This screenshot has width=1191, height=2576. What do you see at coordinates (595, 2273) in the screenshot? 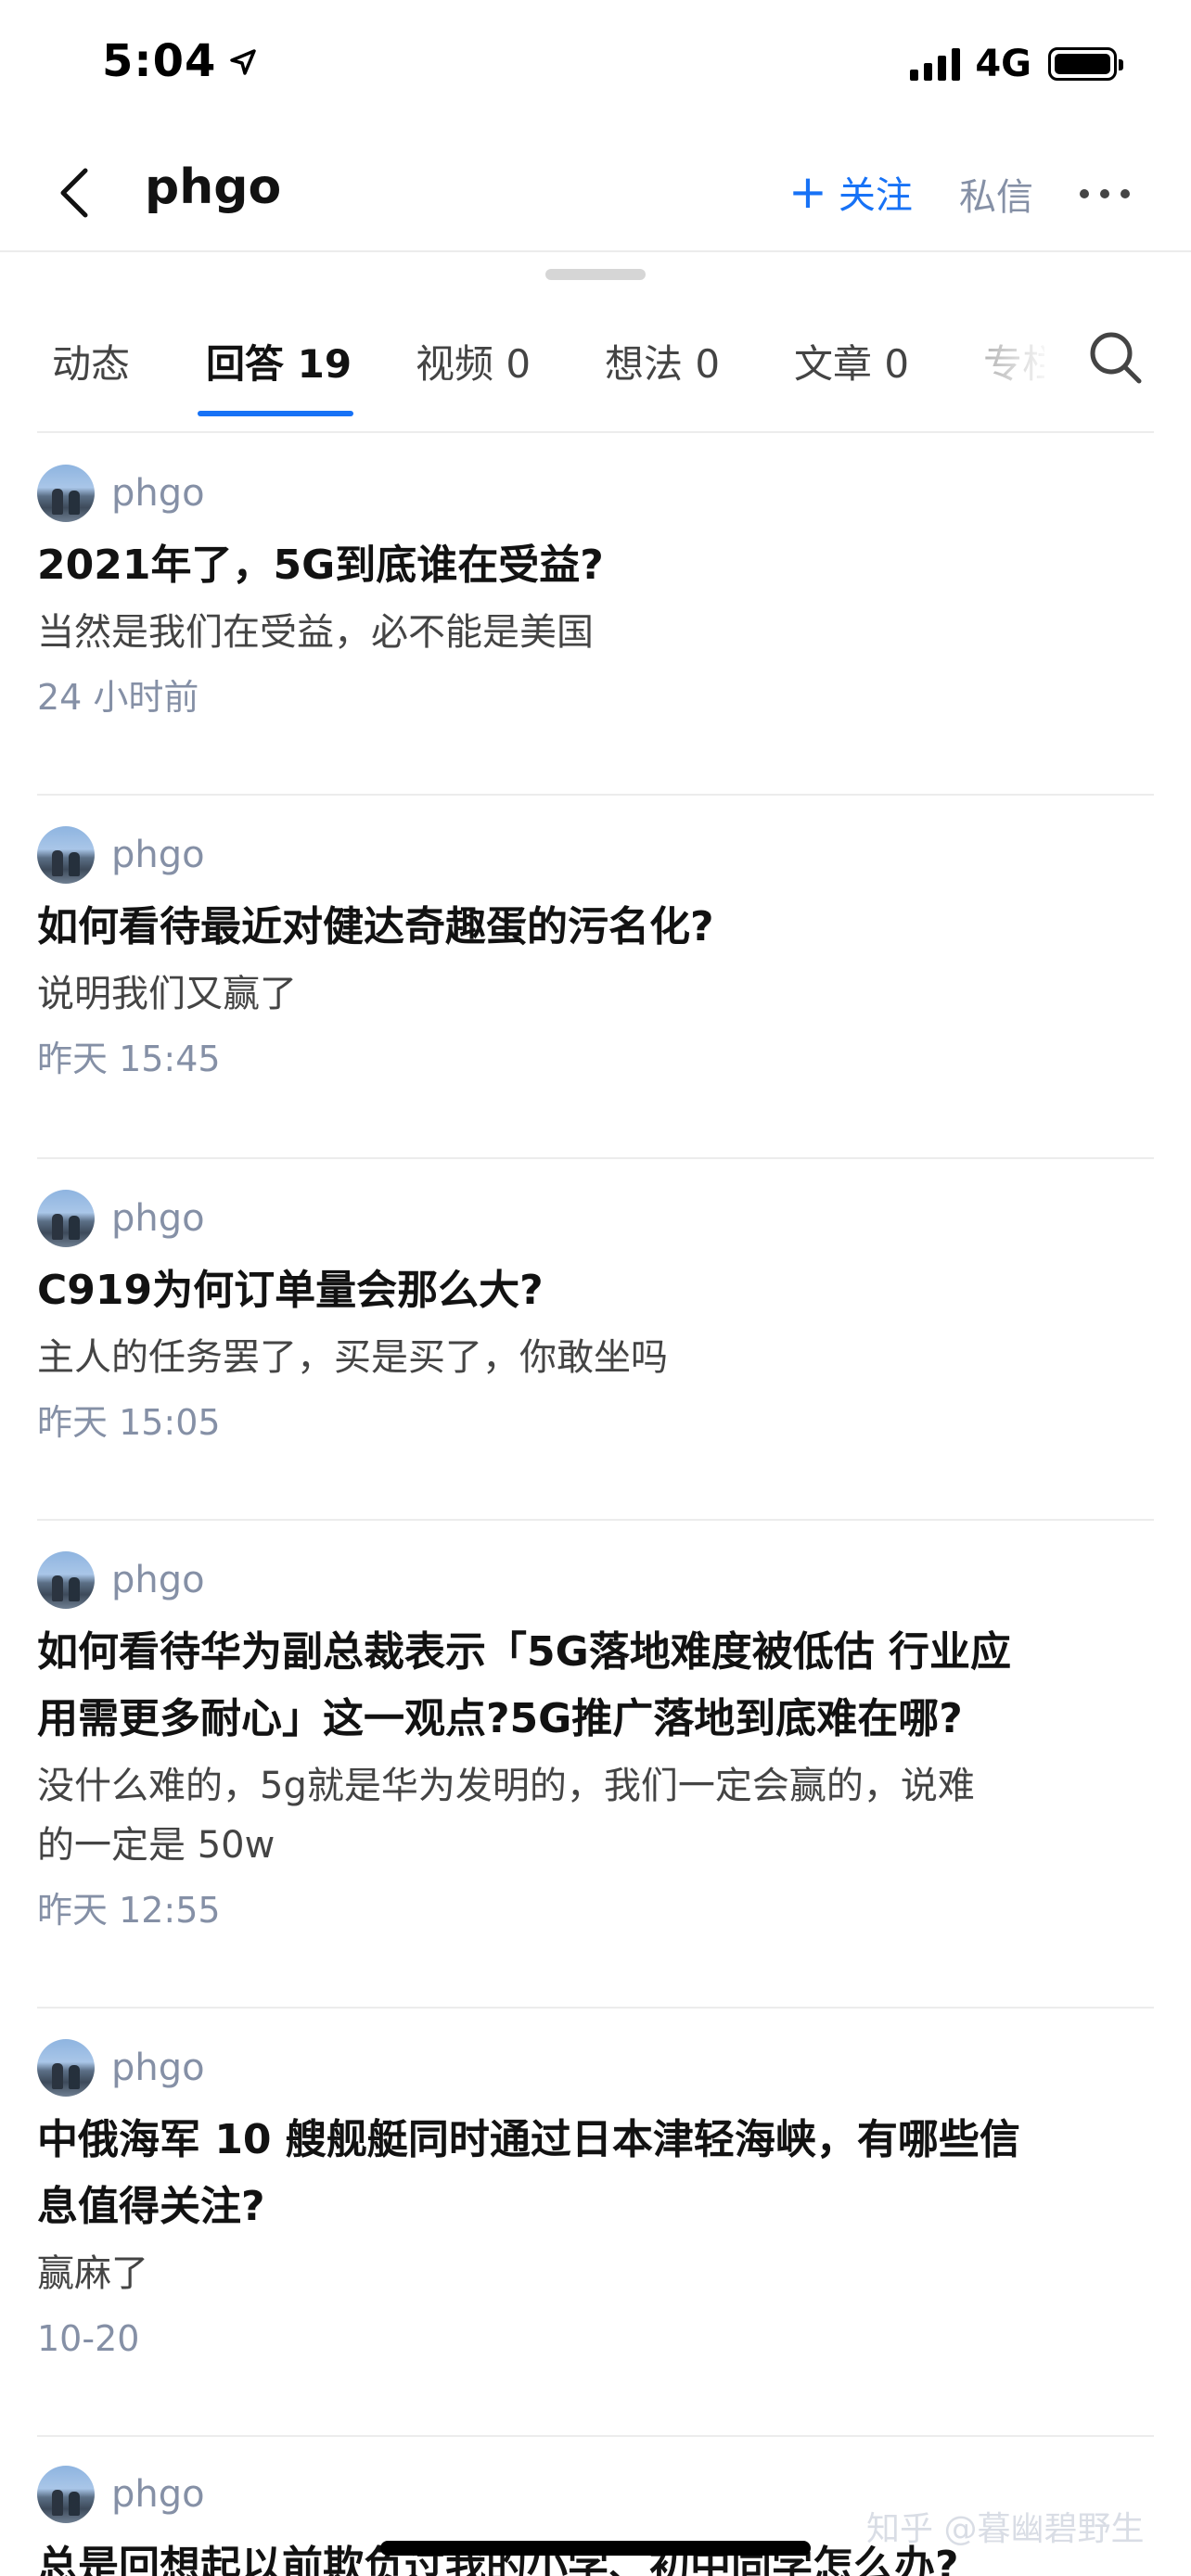
I see `answer-excerpt: 赢麻了` at bounding box center [595, 2273].